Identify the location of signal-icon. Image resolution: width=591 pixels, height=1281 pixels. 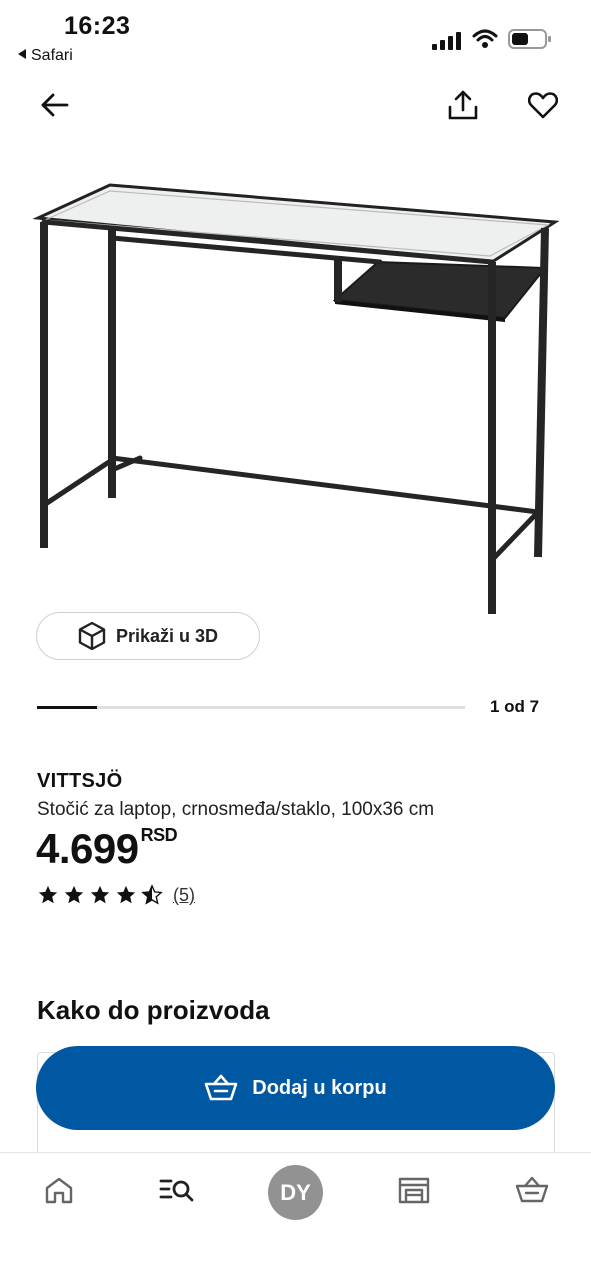
(447, 43).